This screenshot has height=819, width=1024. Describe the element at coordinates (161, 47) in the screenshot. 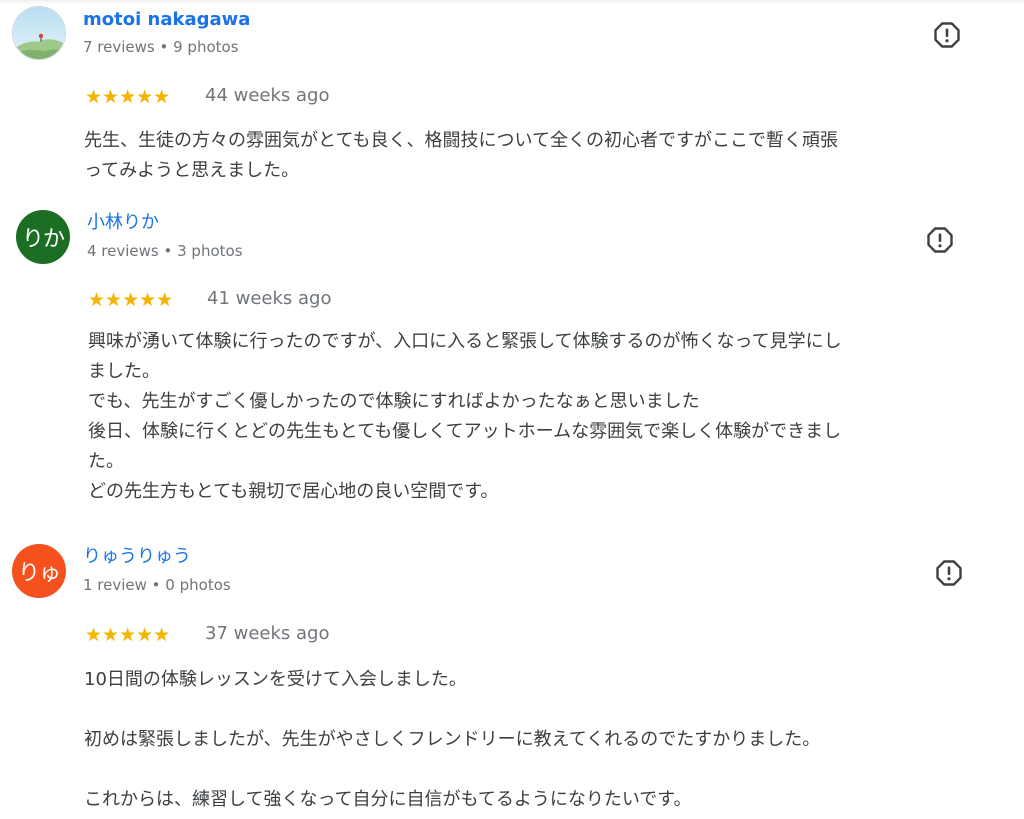

I see `reviewer-stats: 7 reviews • 9 photos` at that location.